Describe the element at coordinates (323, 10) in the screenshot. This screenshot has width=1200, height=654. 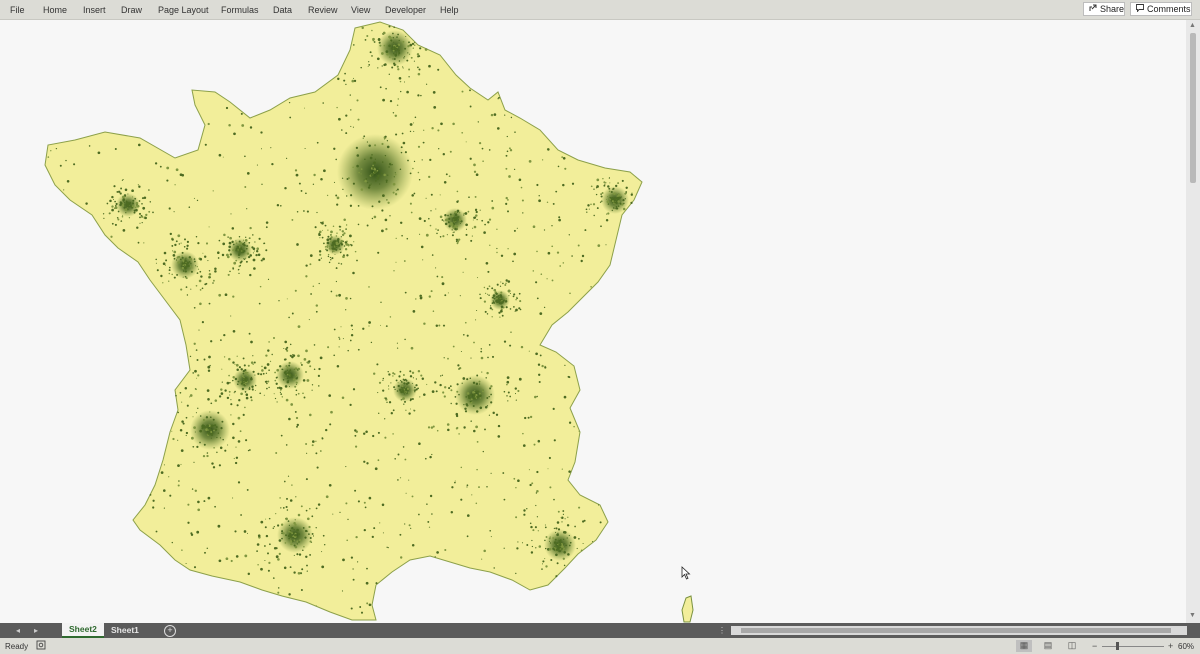
I see `menu-review: Review` at that location.